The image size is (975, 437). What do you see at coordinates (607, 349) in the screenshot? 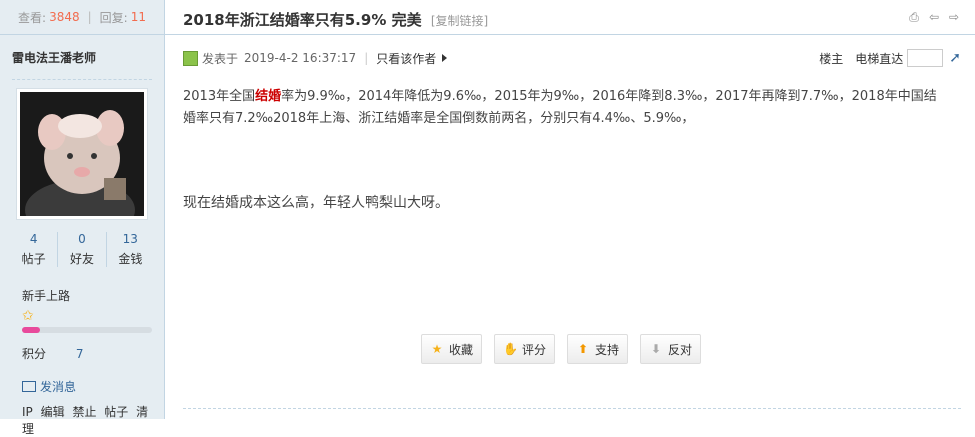
I see `support-label: 支持` at bounding box center [607, 349].